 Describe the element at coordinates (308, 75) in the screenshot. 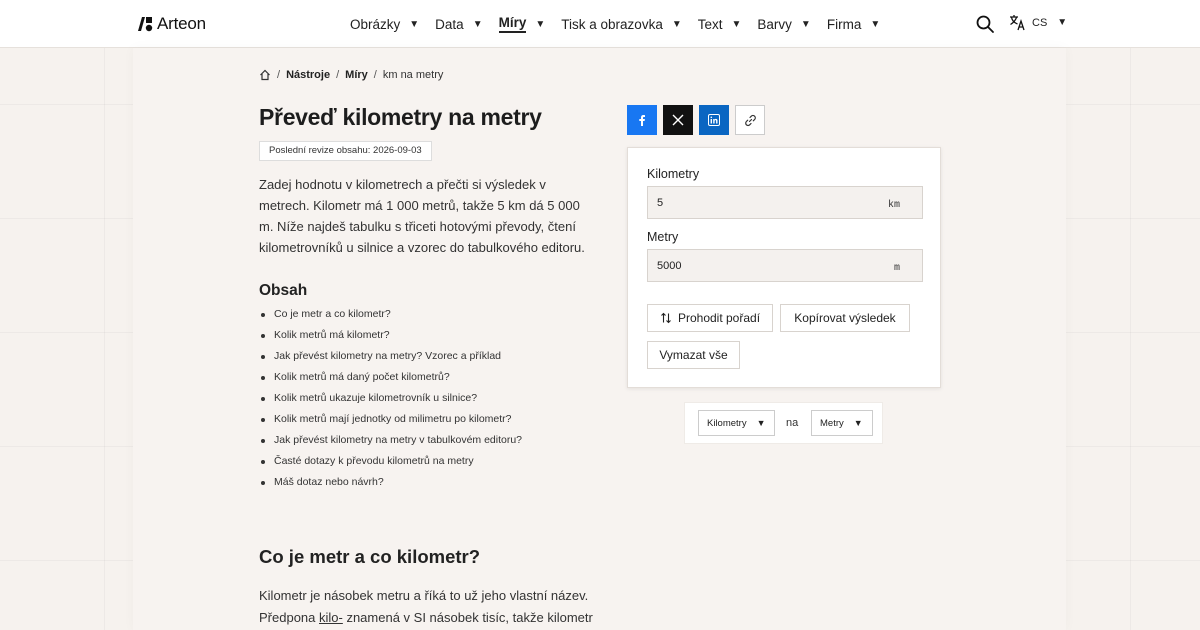

I see `breadcrumb-nastroje: Nástroje` at that location.